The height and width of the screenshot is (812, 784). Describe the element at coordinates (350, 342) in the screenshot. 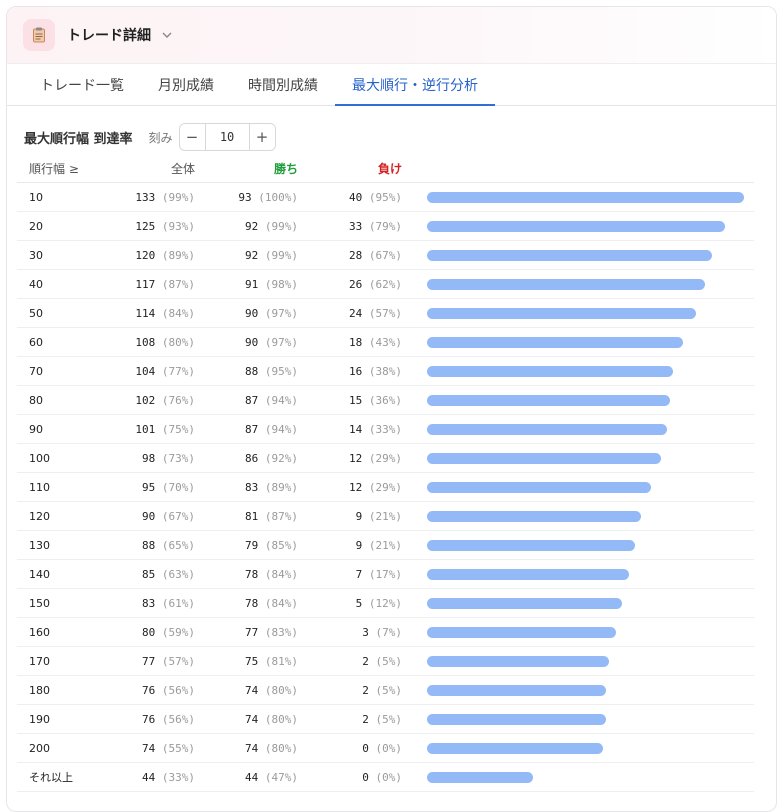

I see `row-loss: 18 (43%)` at that location.